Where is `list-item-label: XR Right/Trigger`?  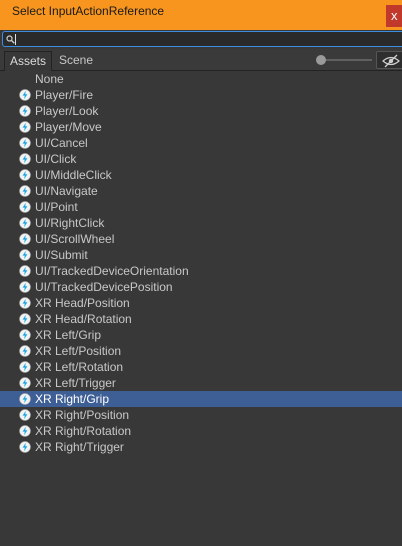 list-item-label: XR Right/Trigger is located at coordinates (79, 447).